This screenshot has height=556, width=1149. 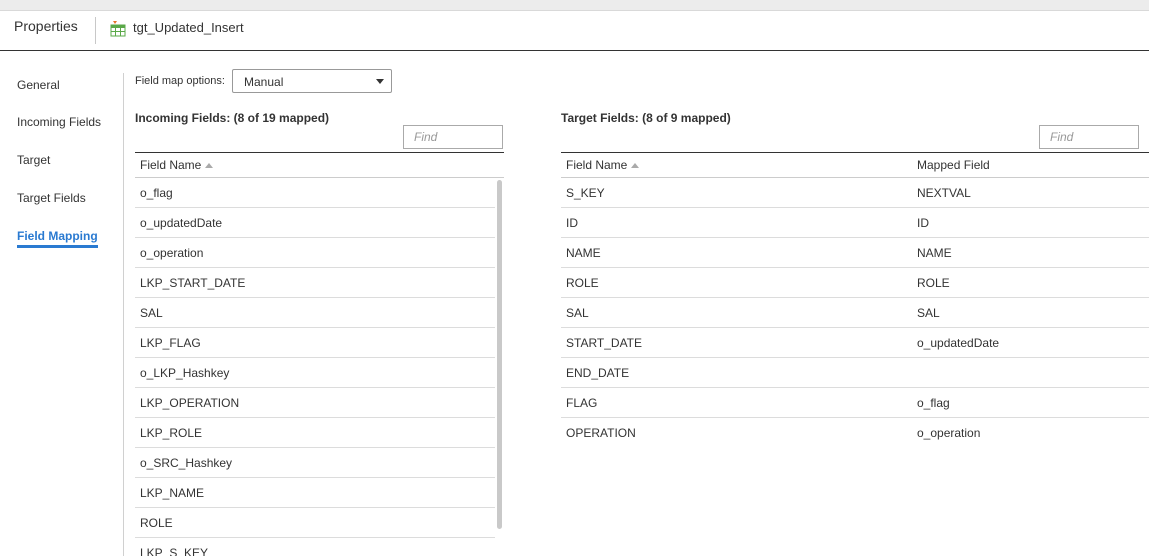 What do you see at coordinates (171, 165) in the screenshot?
I see `incoming-col-field-name-label: Field Name` at bounding box center [171, 165].